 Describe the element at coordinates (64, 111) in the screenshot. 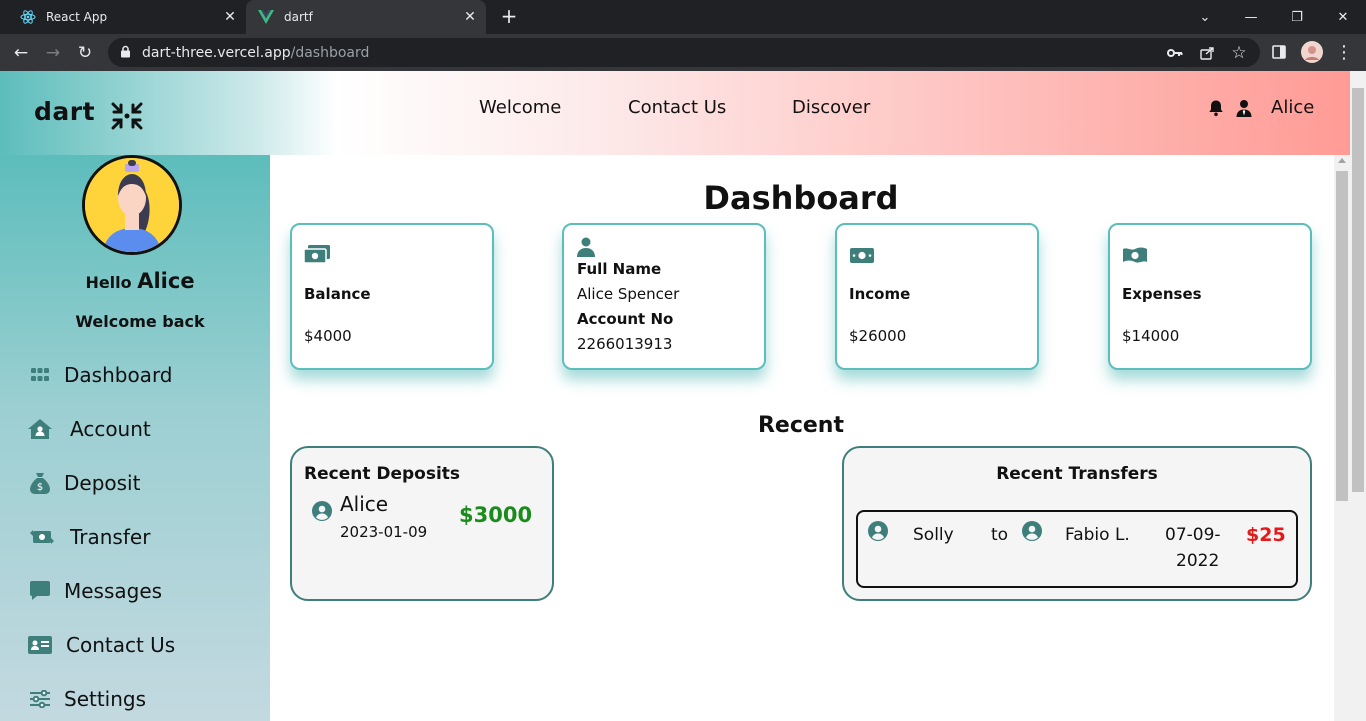

I see `logo-text: dart` at that location.